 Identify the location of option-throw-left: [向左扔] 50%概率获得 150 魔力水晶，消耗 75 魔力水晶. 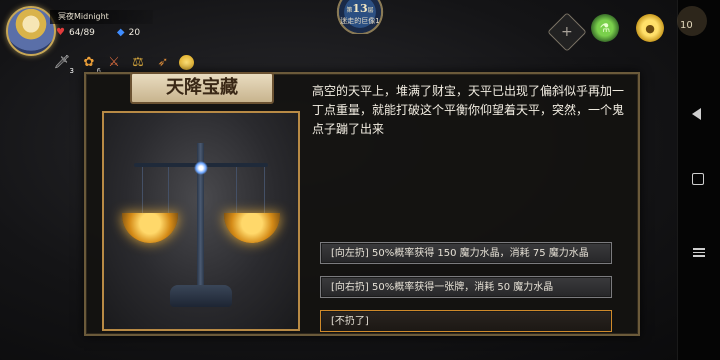
(466, 253).